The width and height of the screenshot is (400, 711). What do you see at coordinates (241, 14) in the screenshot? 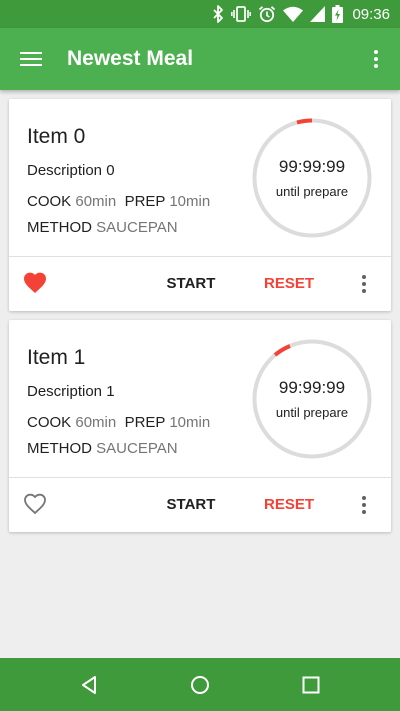
I see `vibrate-icon` at bounding box center [241, 14].